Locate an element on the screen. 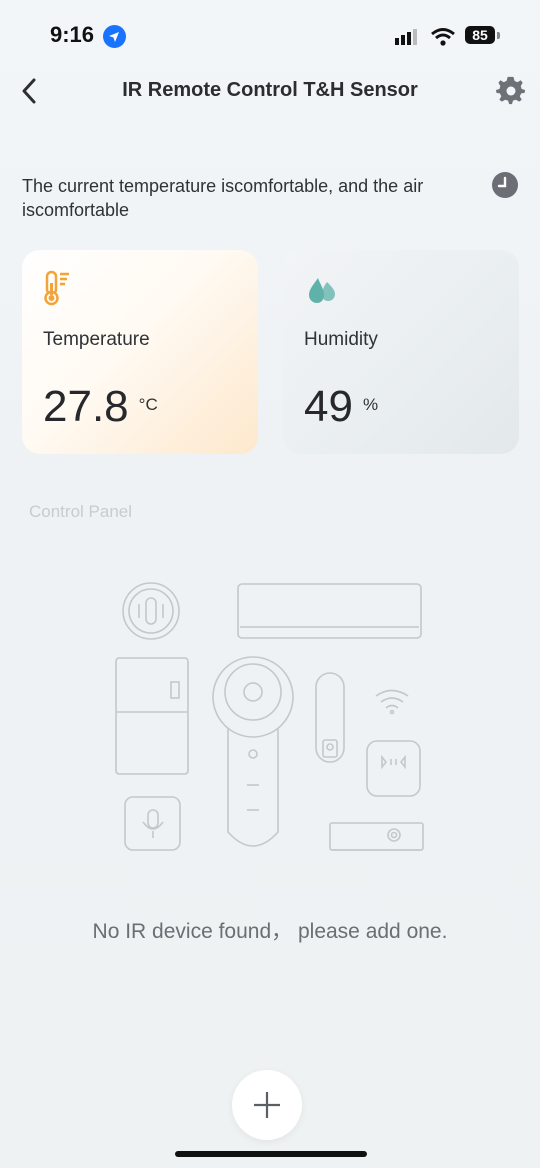  temperature-number: 27.8 is located at coordinates (86, 406).